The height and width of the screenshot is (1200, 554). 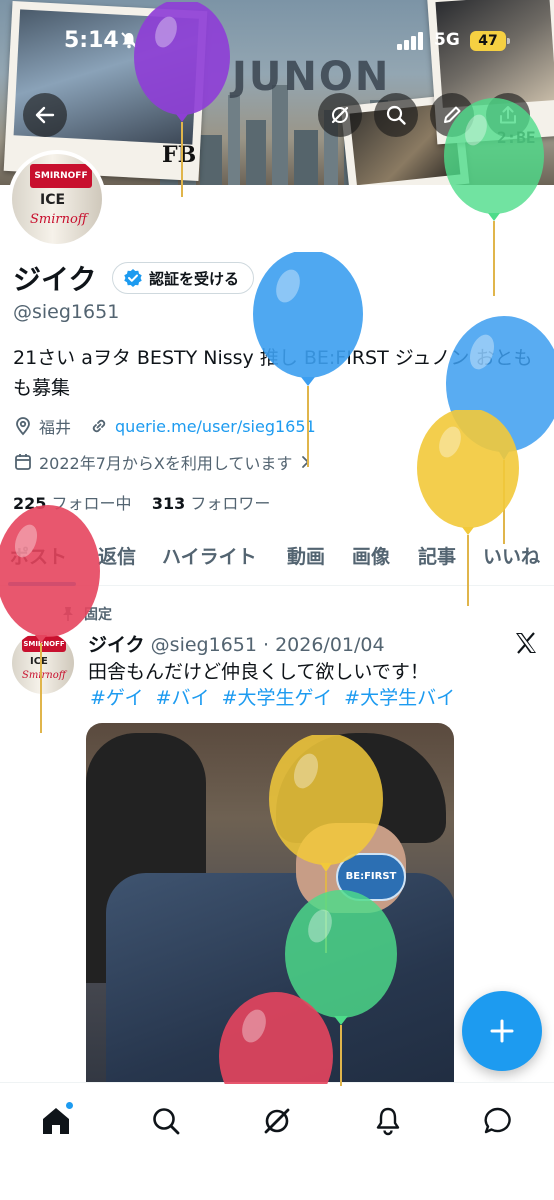 I want to click on followers-count: 313, so click(x=168, y=503).